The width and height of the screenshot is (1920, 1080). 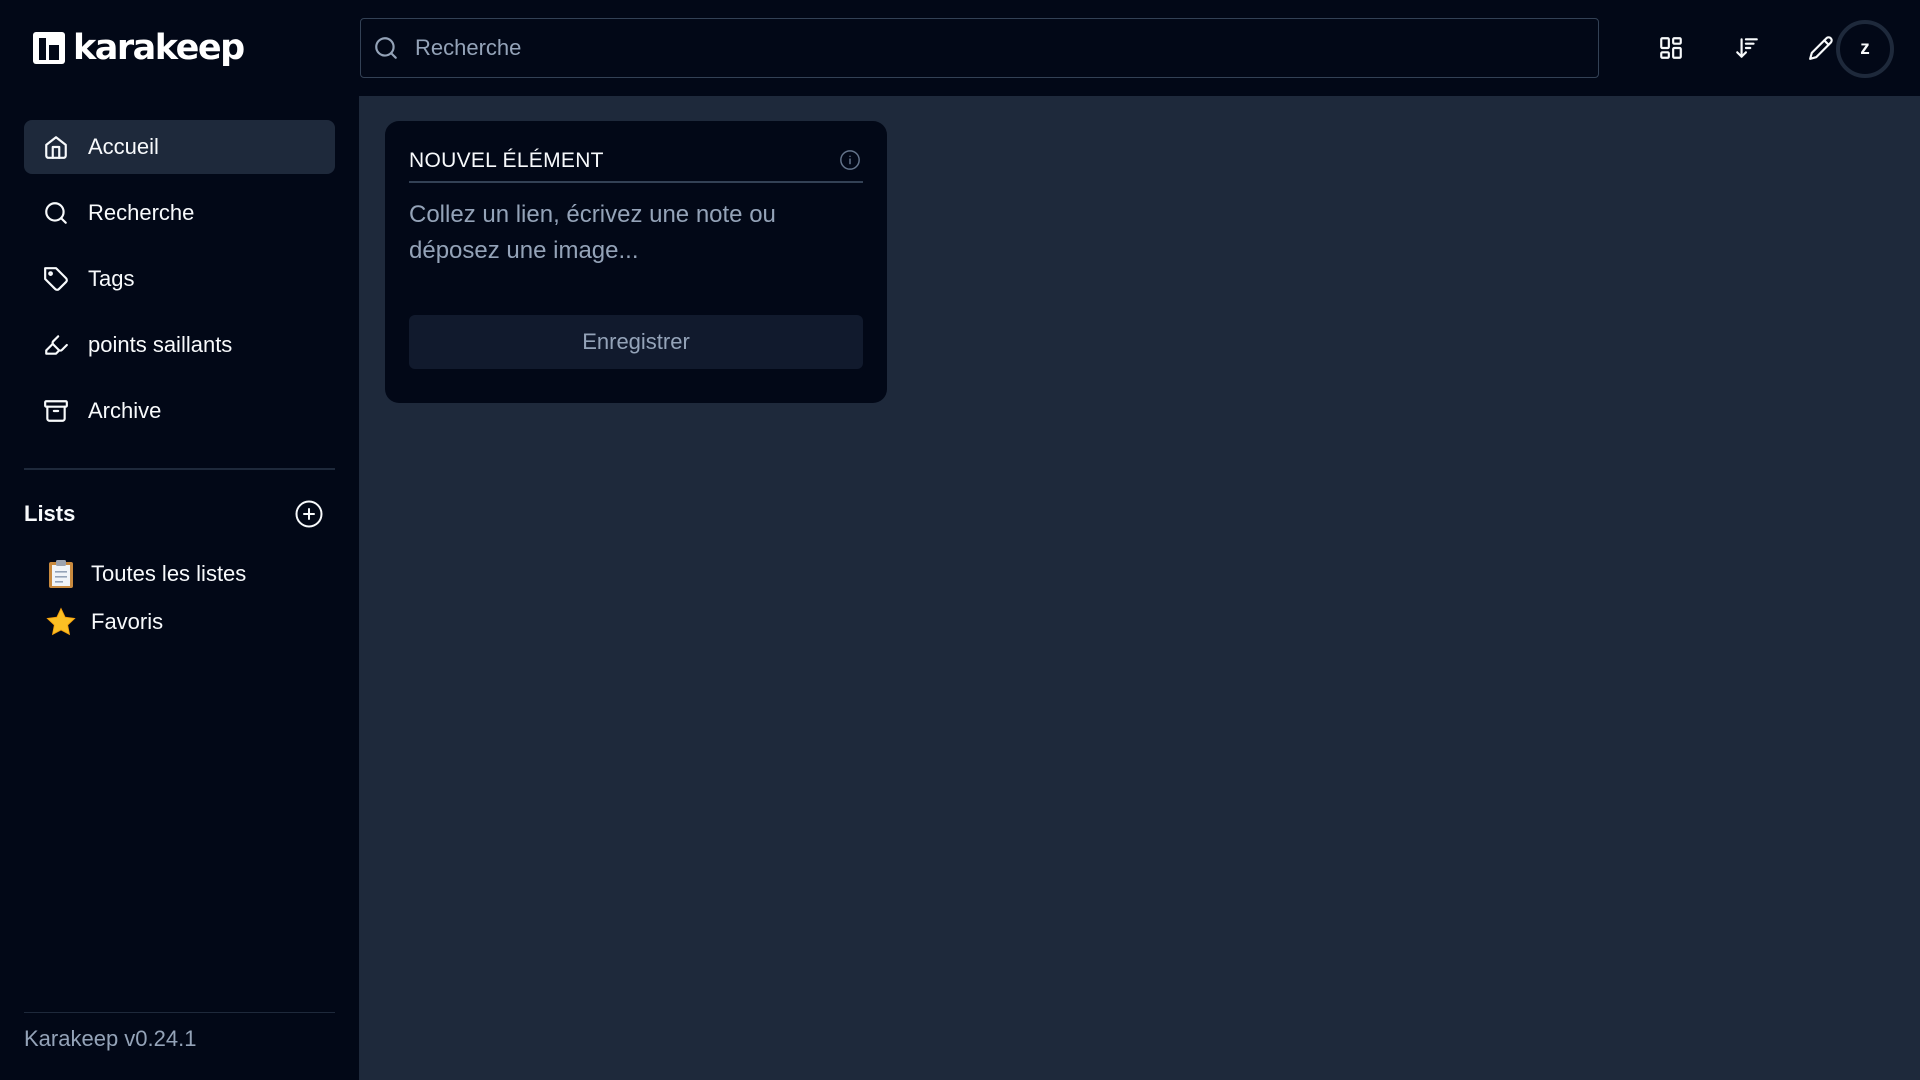 I want to click on highlighter-icon, so click(x=56, y=345).